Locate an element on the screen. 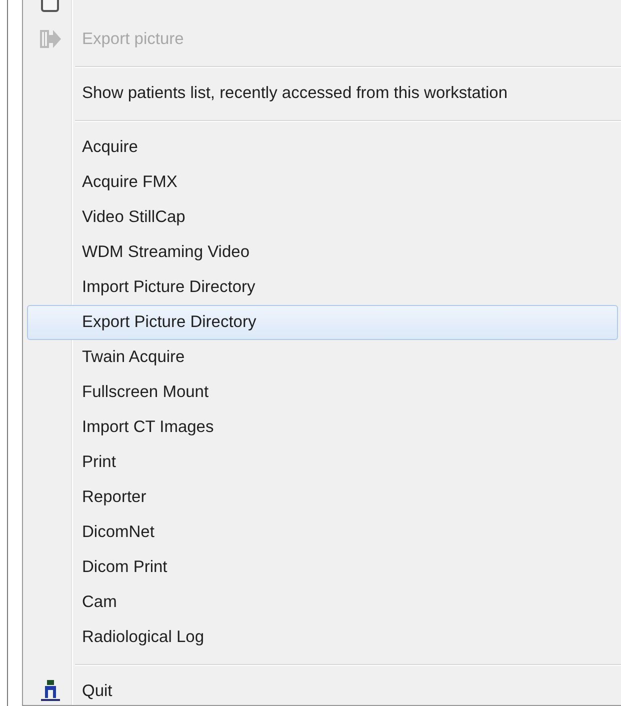  menu-item: Import Picture Directory is located at coordinates (322, 287).